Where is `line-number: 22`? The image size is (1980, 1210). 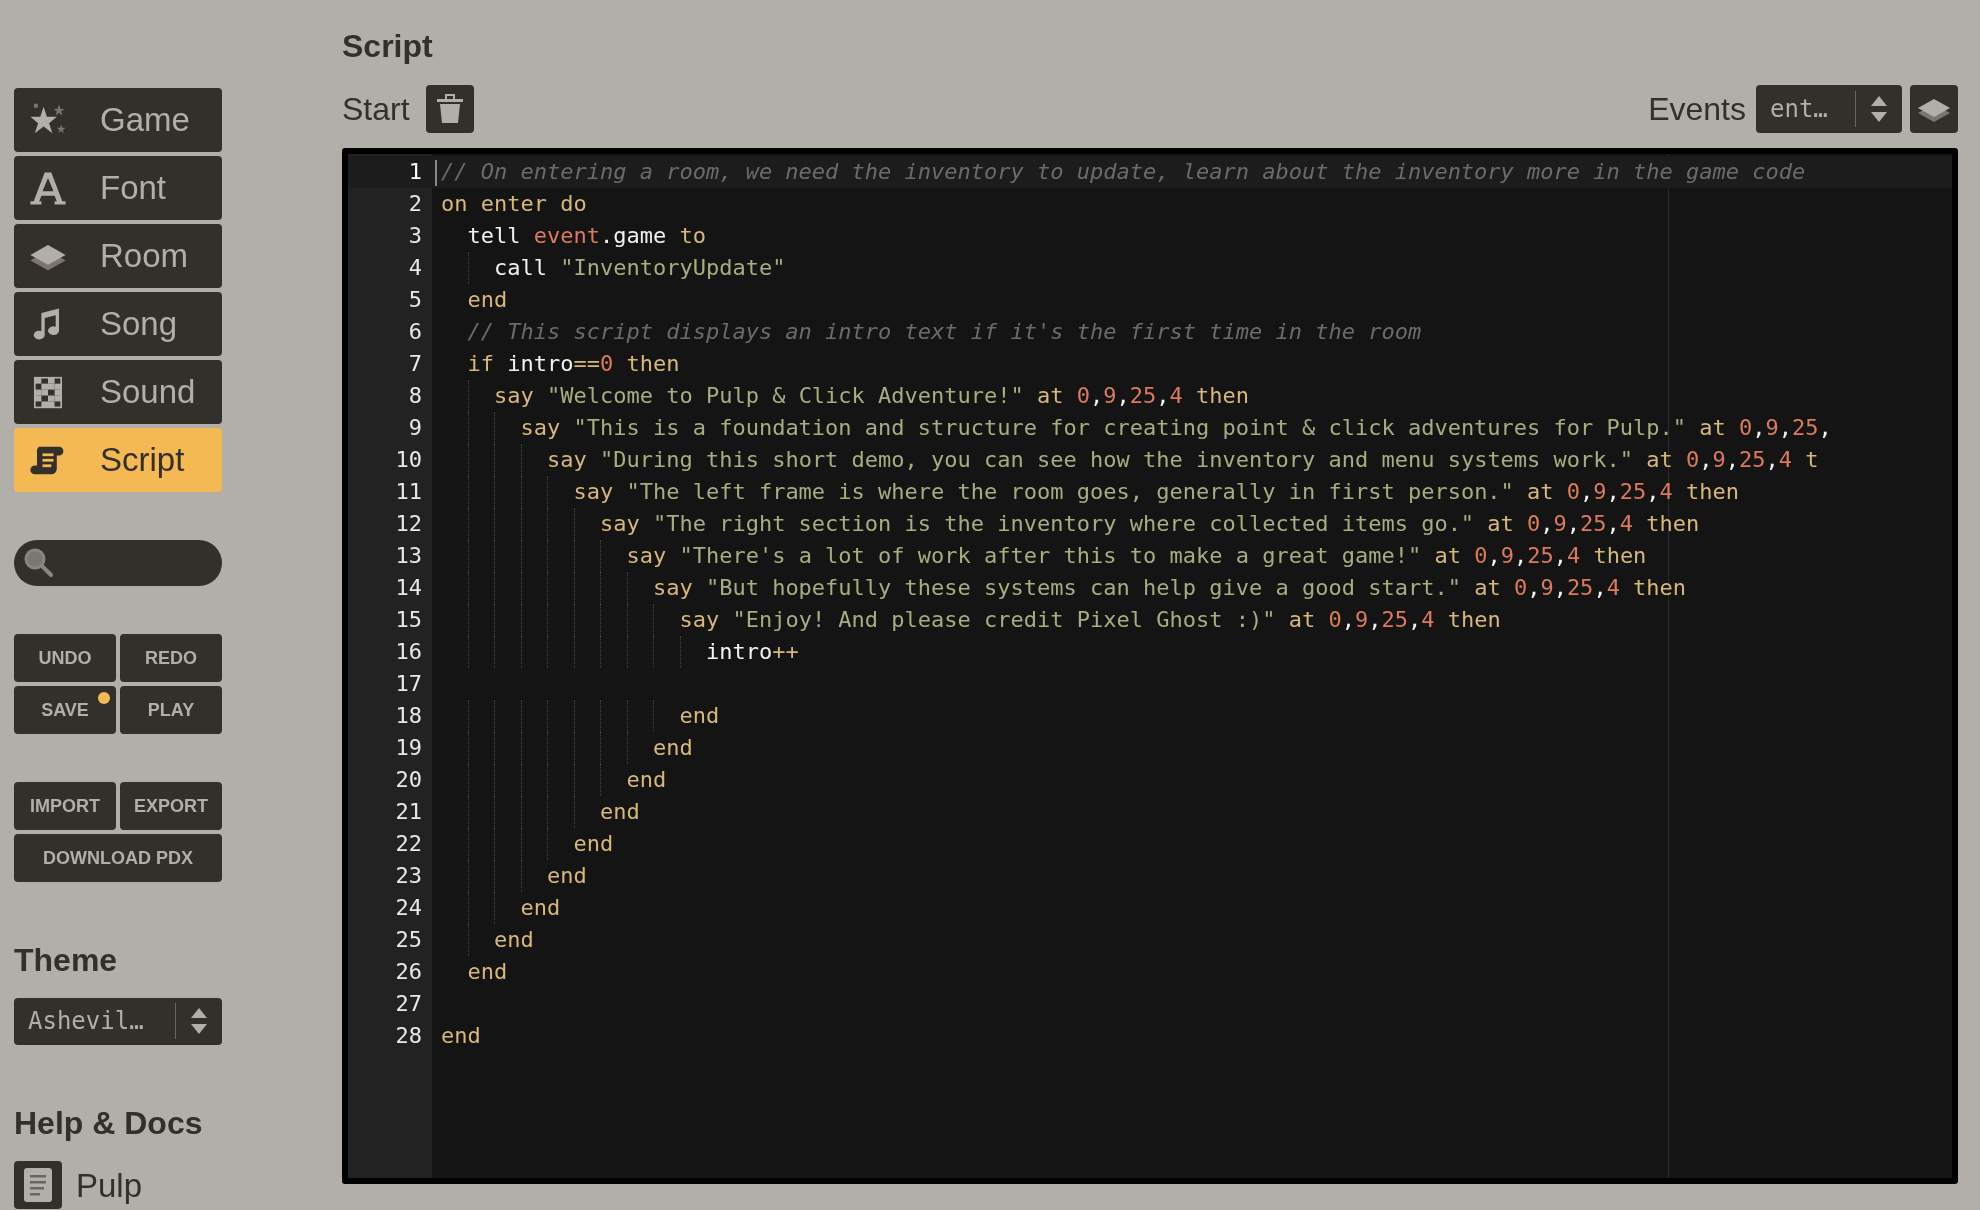
line-number: 22 is located at coordinates (408, 844).